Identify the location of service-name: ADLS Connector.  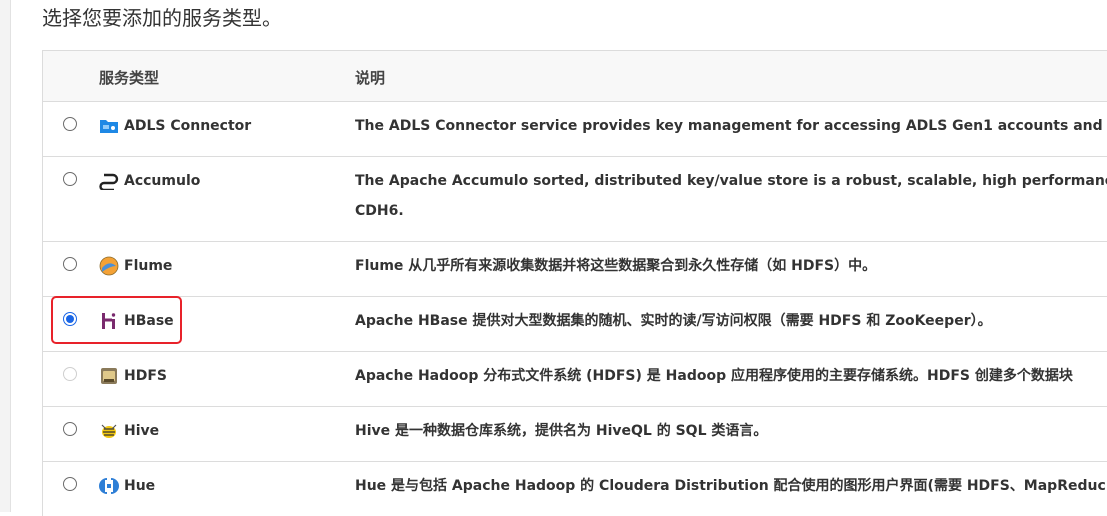
(188, 126).